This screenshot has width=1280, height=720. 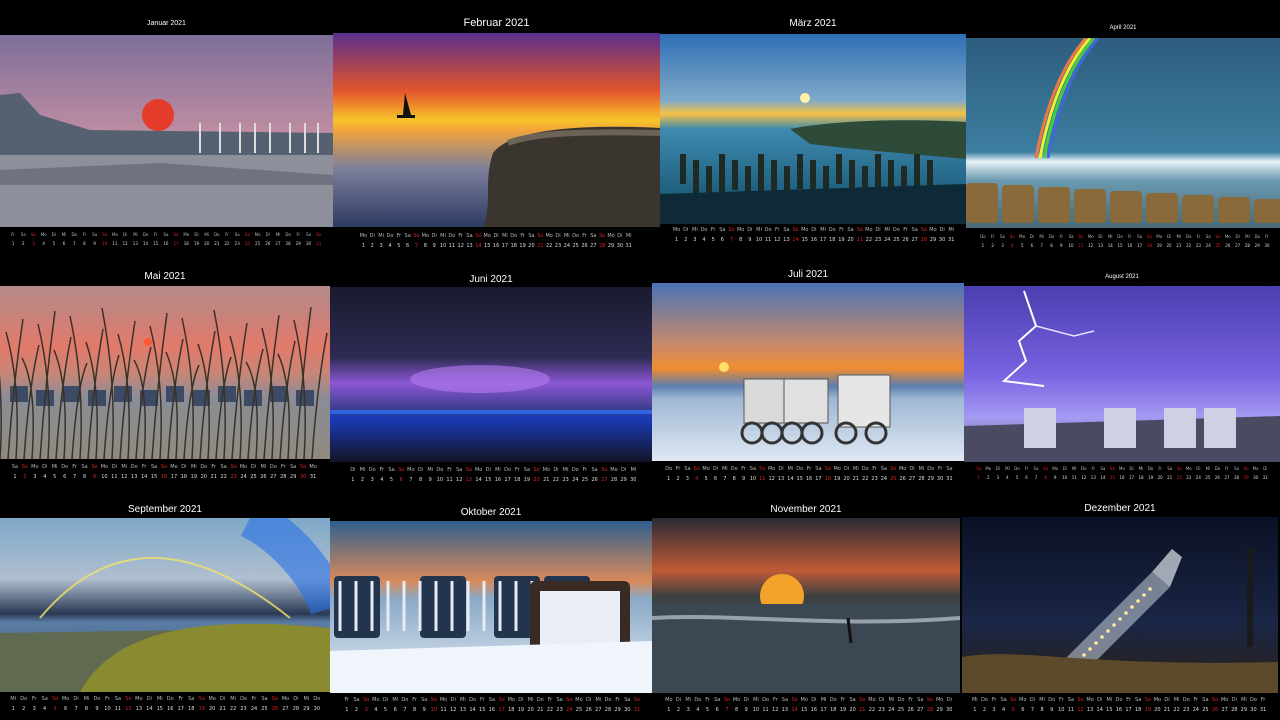 I want to click on day-number: 18, so click(x=186, y=243).